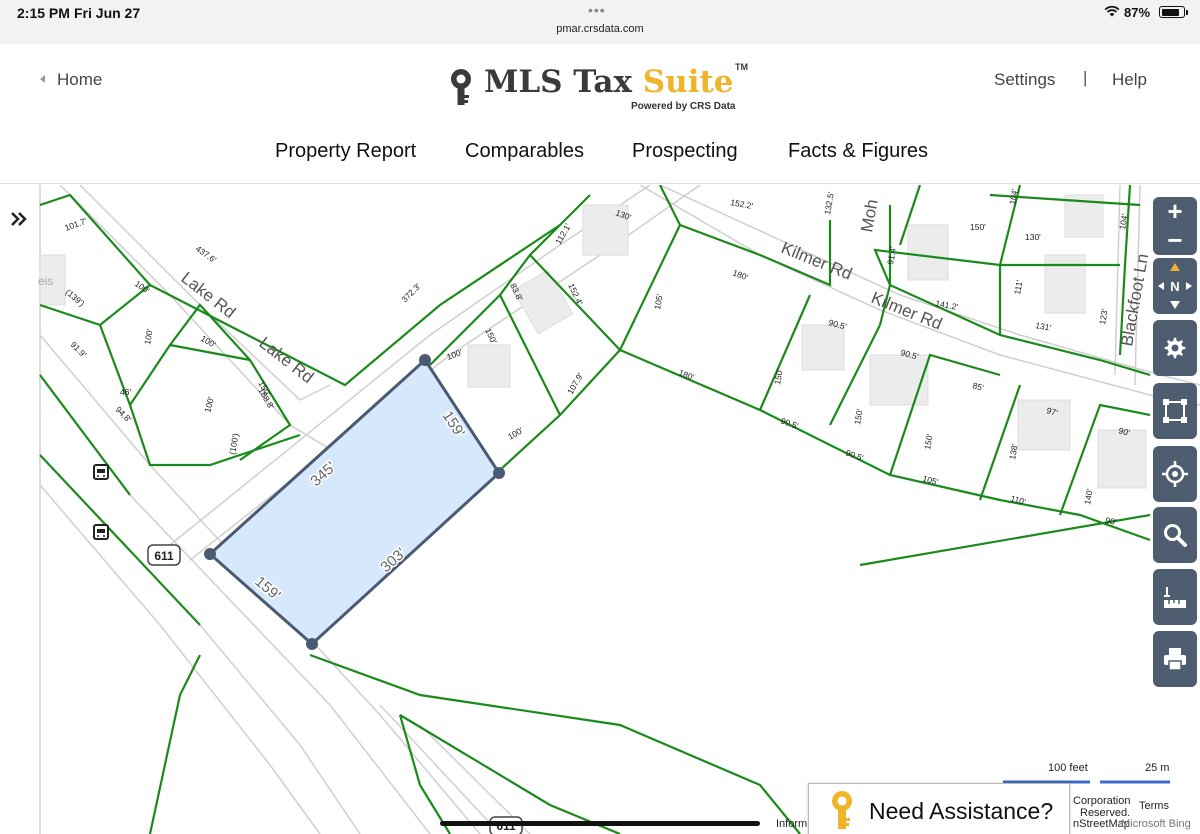  Describe the element at coordinates (125, 392) in the screenshot. I see `svg-text: 46'` at that location.